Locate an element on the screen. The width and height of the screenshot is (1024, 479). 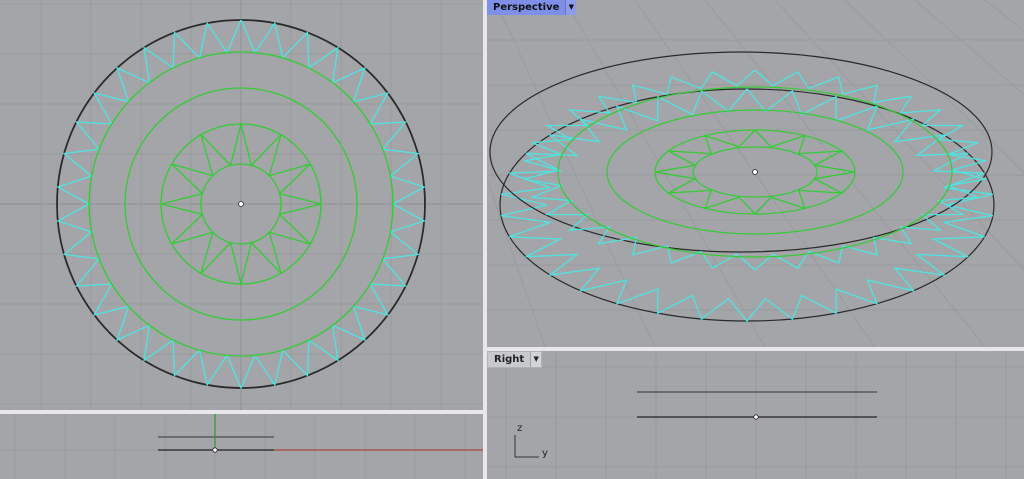
axis-label-z: z is located at coordinates (520, 428).